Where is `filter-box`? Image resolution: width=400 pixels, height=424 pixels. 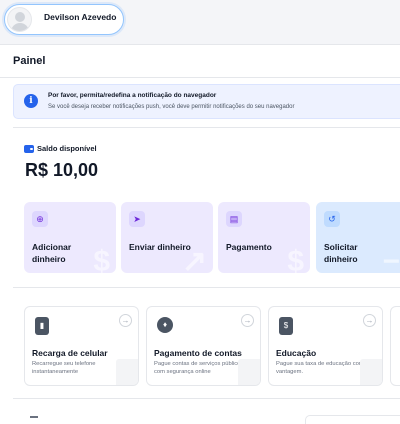 filter-box is located at coordinates (352, 419).